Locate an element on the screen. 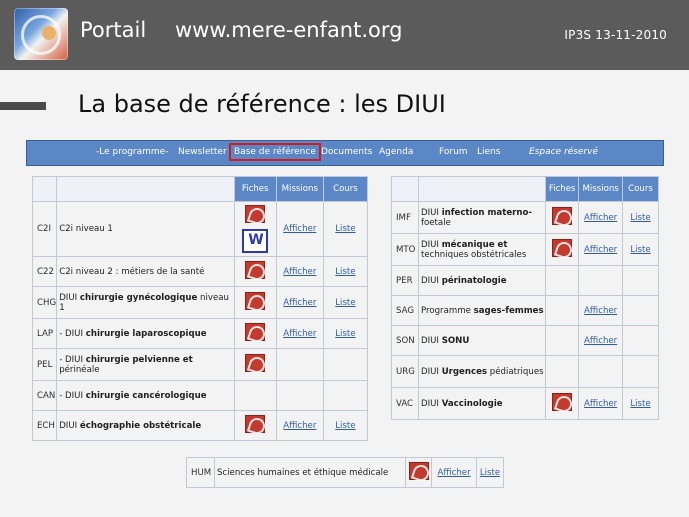 This screenshot has width=689, height=517. course-label: C2i niveau 1 is located at coordinates (145, 229).